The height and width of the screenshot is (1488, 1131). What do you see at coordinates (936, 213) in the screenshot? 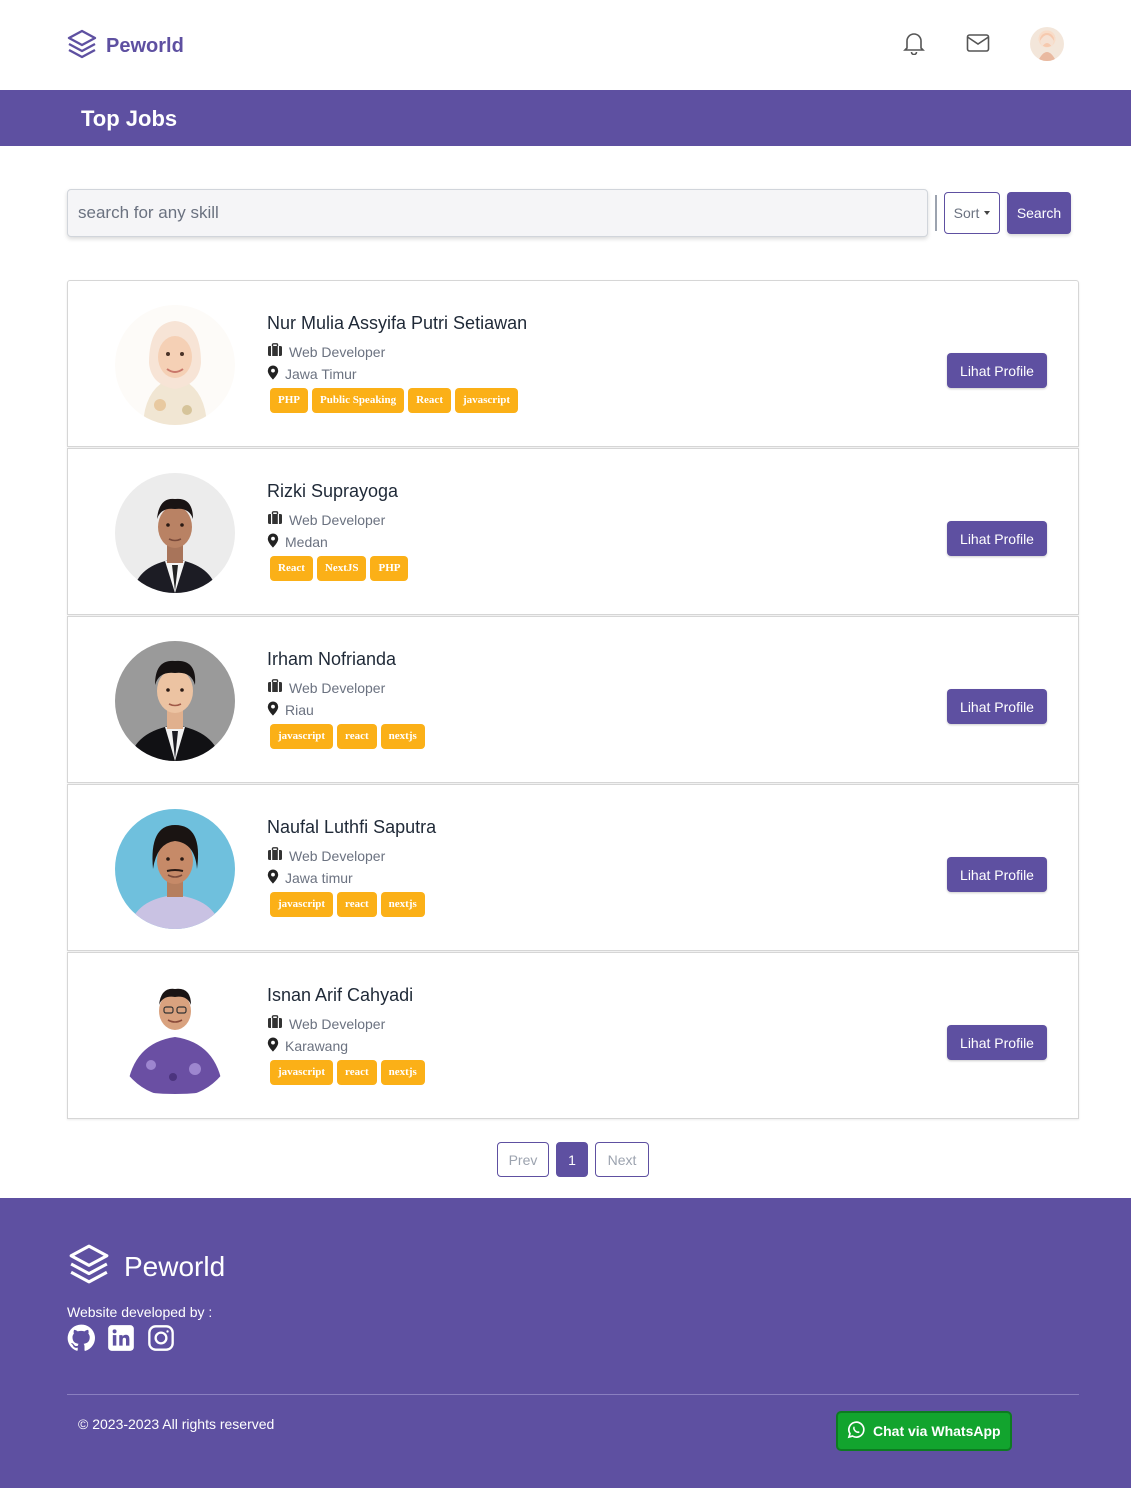
I see `search-divider` at bounding box center [936, 213].